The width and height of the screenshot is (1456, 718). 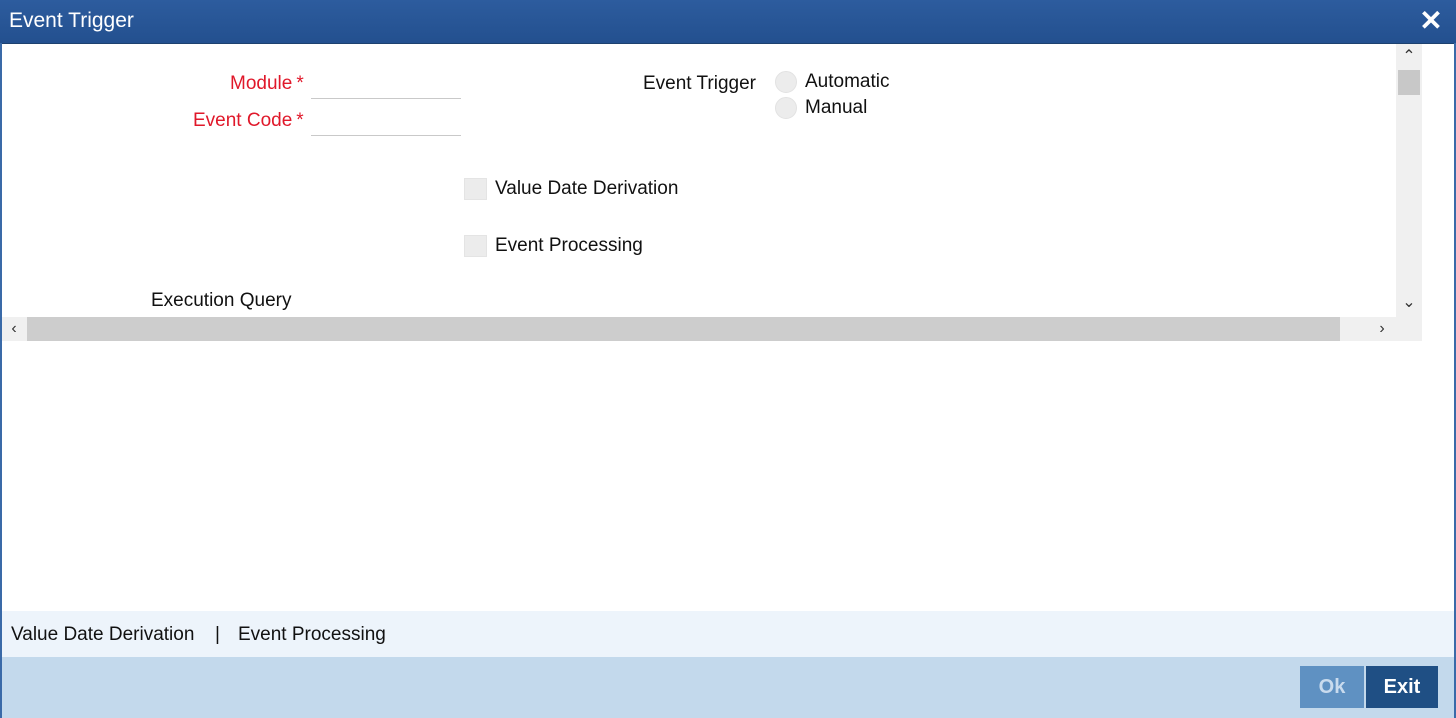 What do you see at coordinates (475, 189) in the screenshot?
I see `value-date-derivation-checkbox` at bounding box center [475, 189].